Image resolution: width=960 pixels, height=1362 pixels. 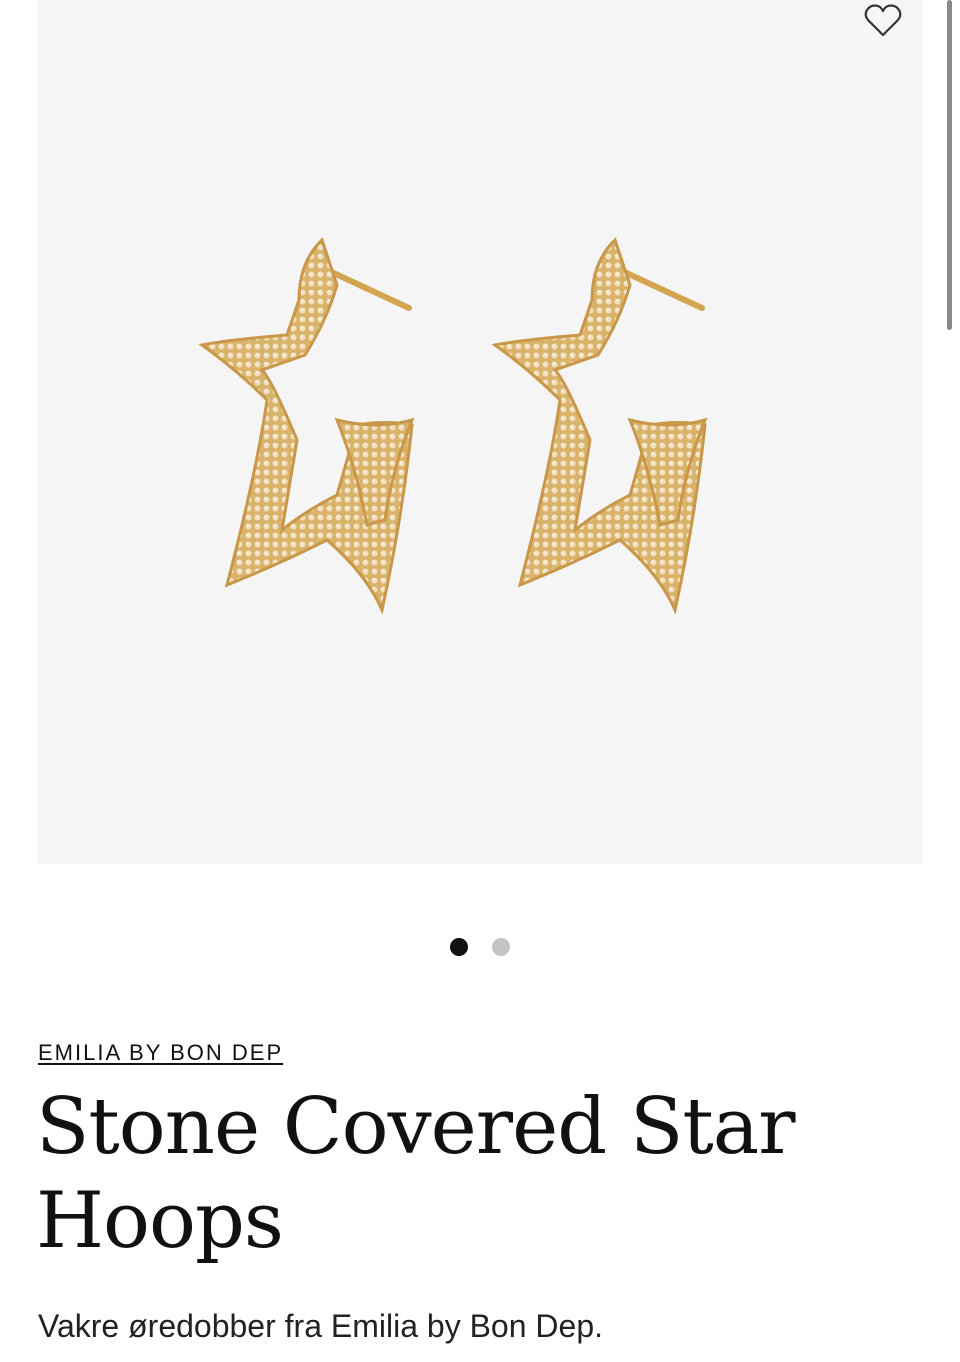 What do you see at coordinates (320, 1326) in the screenshot?
I see `product-description: Vakre øredobber fra Emilia by Bon Dep.` at bounding box center [320, 1326].